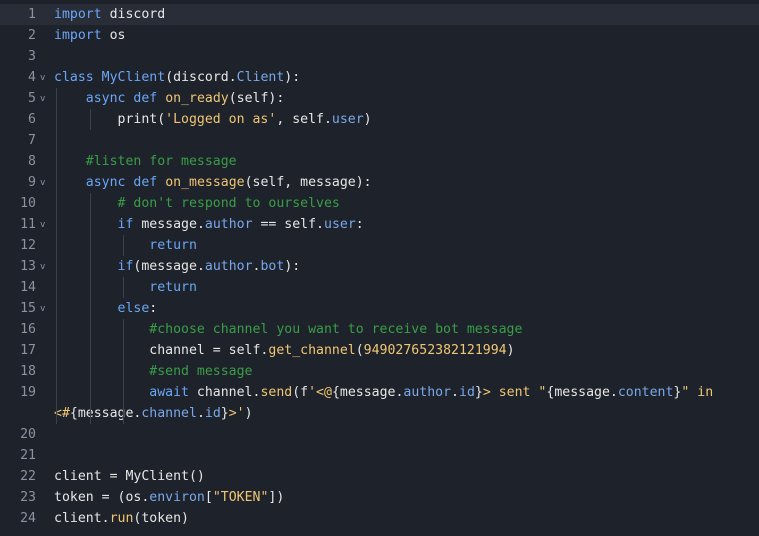  I want to click on code-token: client., so click(82, 518).